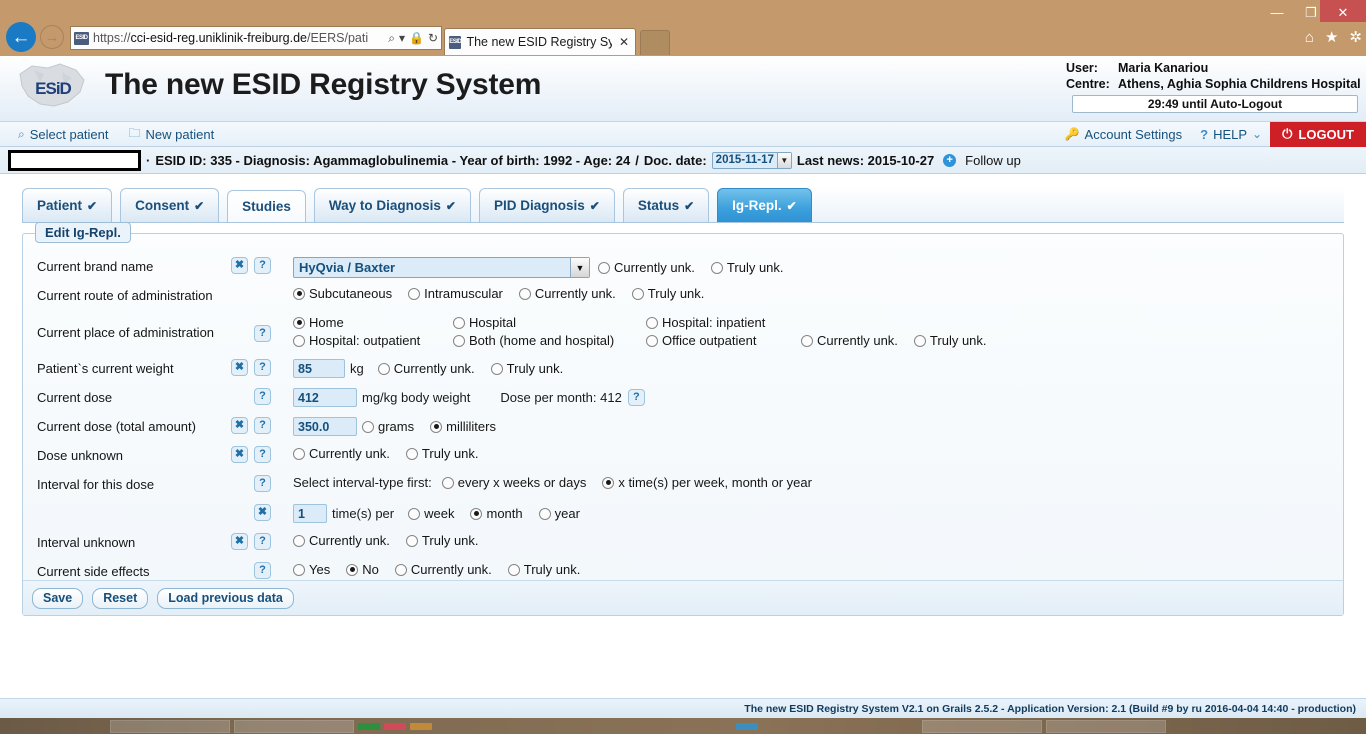 Image resolution: width=1366 pixels, height=734 pixels. Describe the element at coordinates (170, 205) in the screenshot. I see `tab-consent: Consent ✔` at that location.